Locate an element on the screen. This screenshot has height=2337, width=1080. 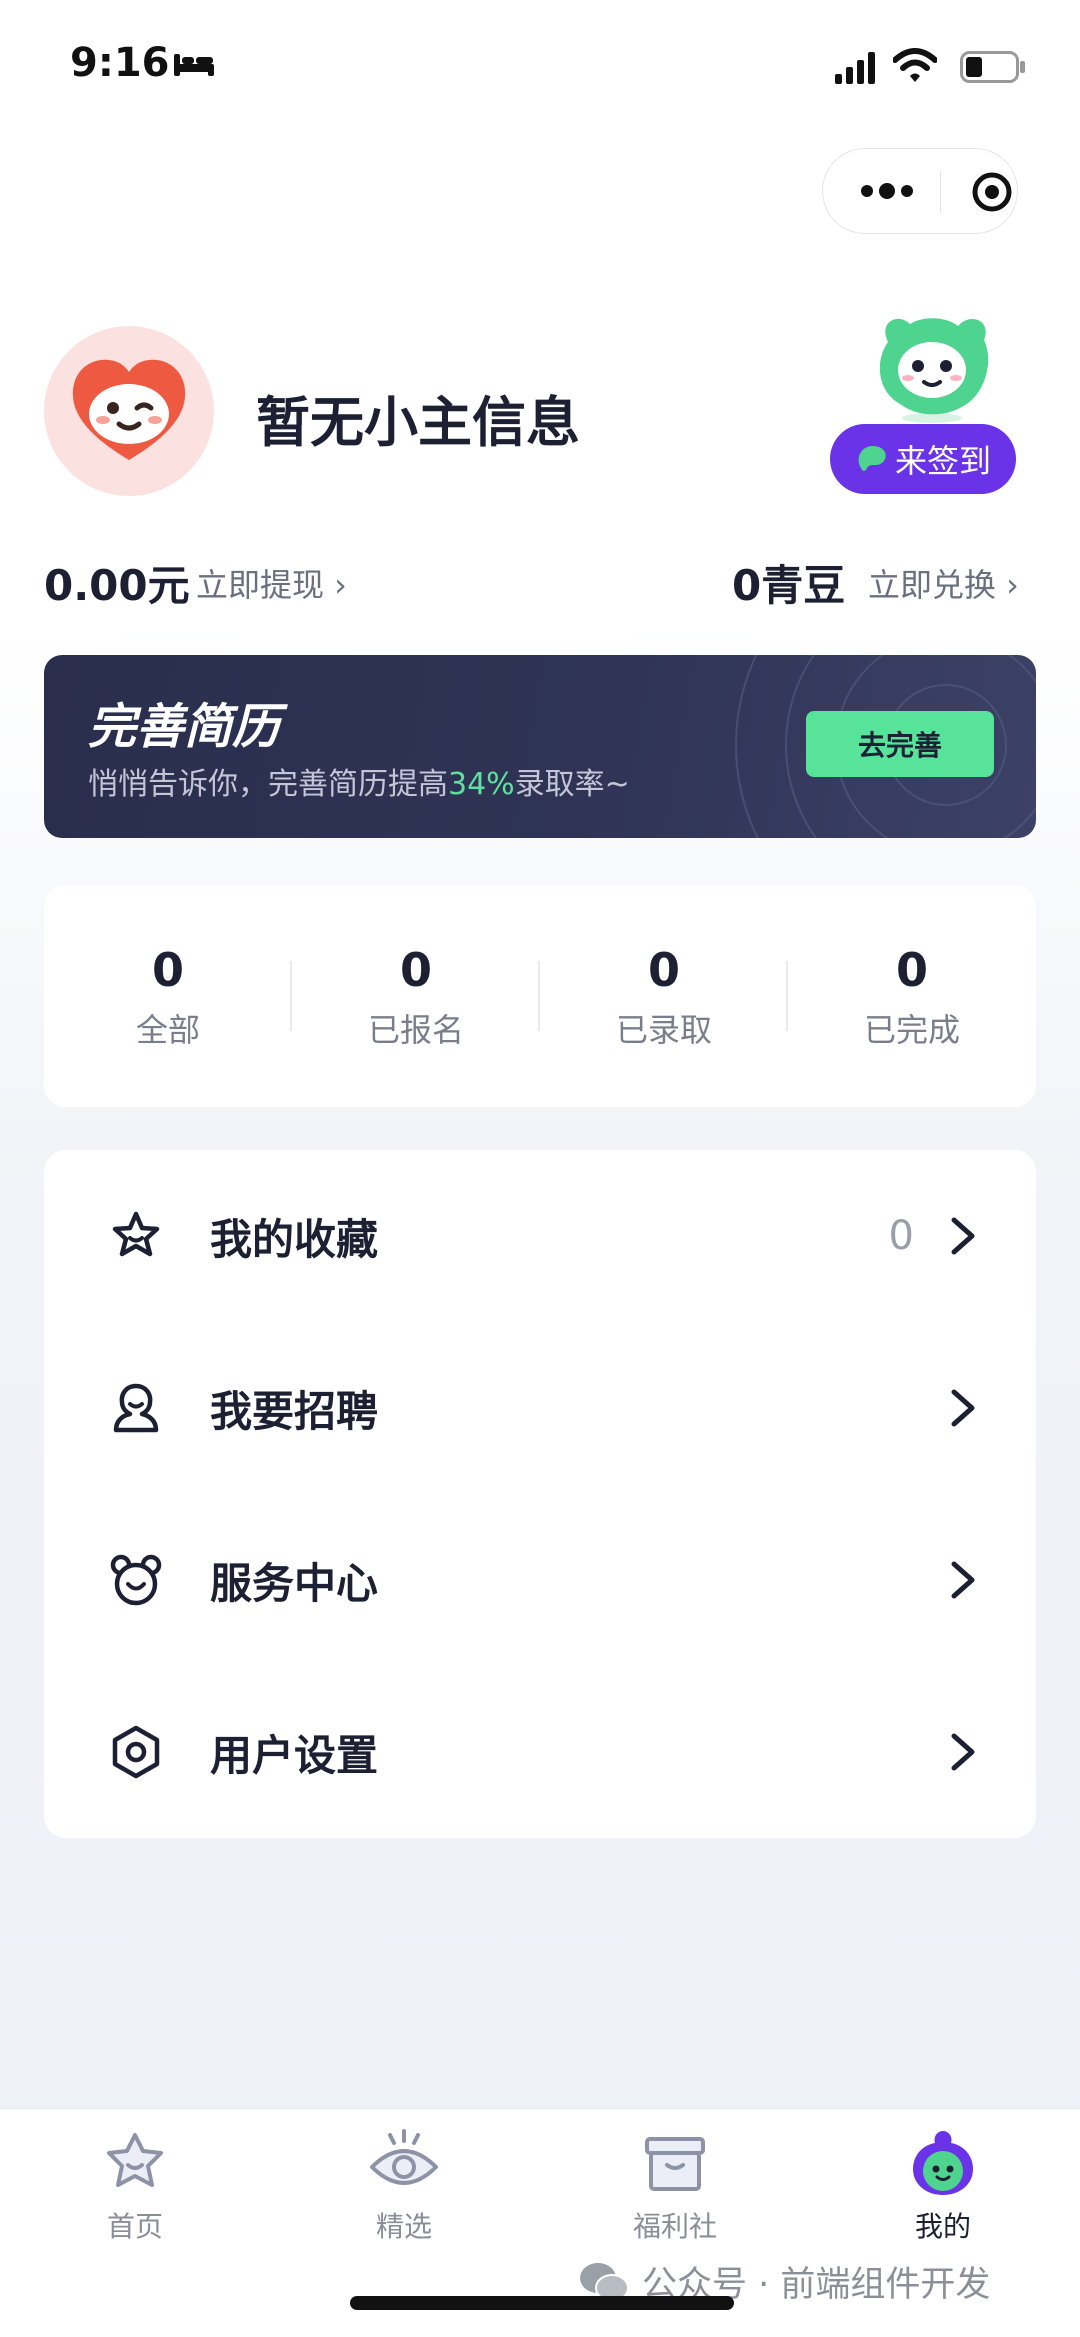
avatar is located at coordinates (129, 411).